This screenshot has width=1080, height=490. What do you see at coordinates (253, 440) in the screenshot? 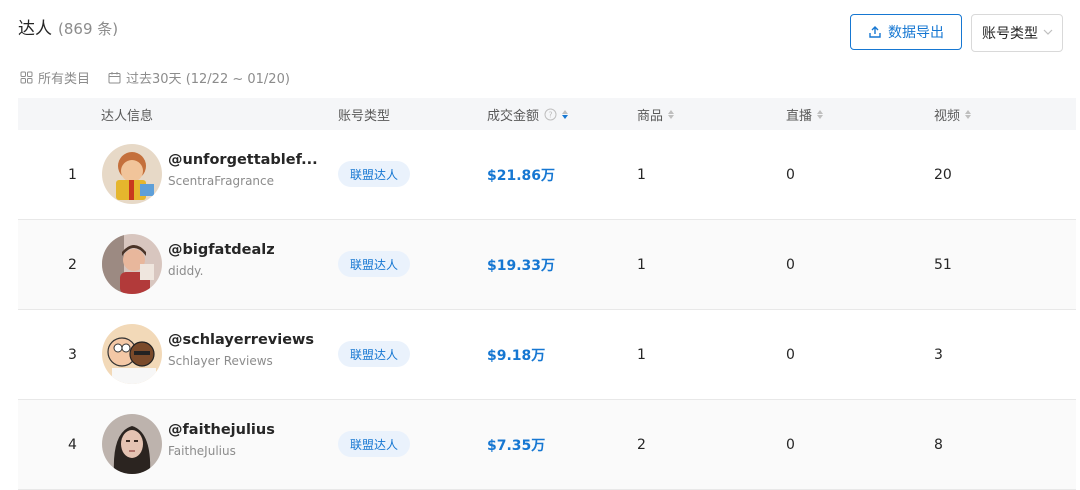
I see `creator-info: @faithejulius FaitheJulius` at bounding box center [253, 440].